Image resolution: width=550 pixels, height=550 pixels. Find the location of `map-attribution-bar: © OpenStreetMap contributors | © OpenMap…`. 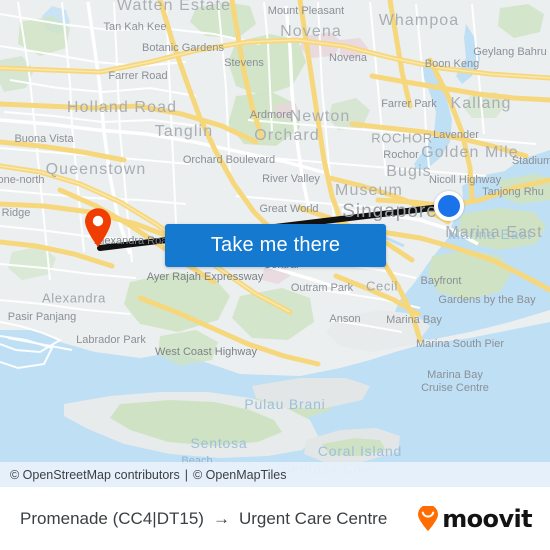

map-attribution-bar: © OpenStreetMap contributors | © OpenMap… is located at coordinates (275, 474).